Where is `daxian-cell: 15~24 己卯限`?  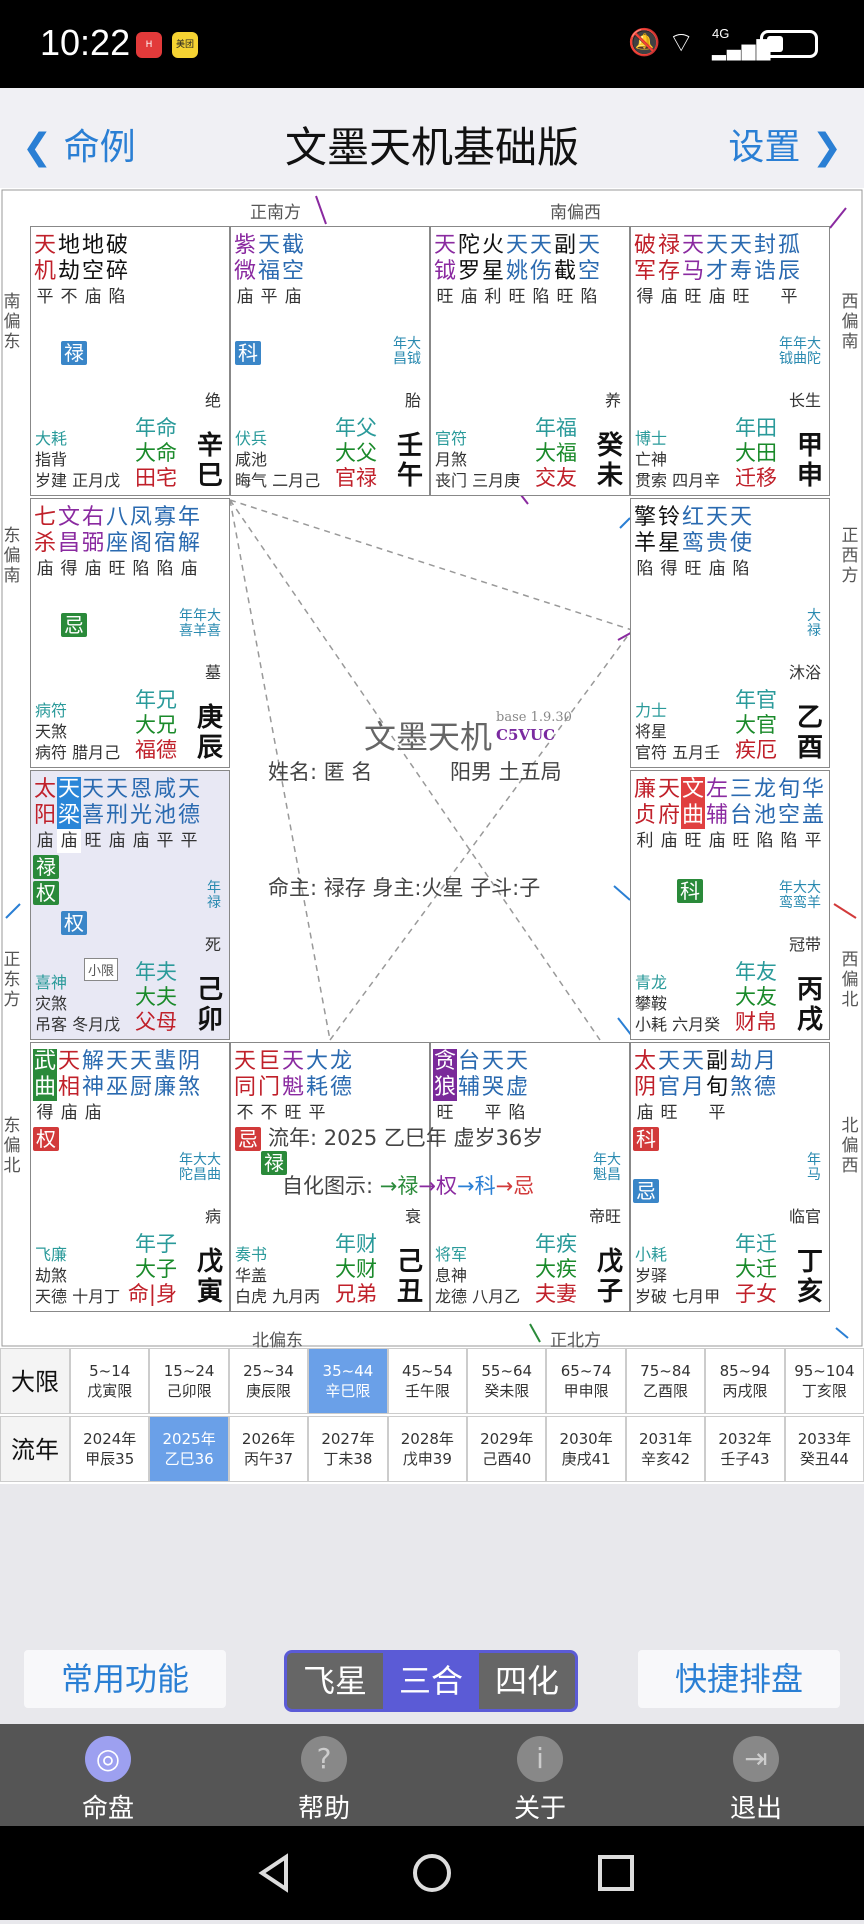 daxian-cell: 15~24 己卯限 is located at coordinates (189, 1381).